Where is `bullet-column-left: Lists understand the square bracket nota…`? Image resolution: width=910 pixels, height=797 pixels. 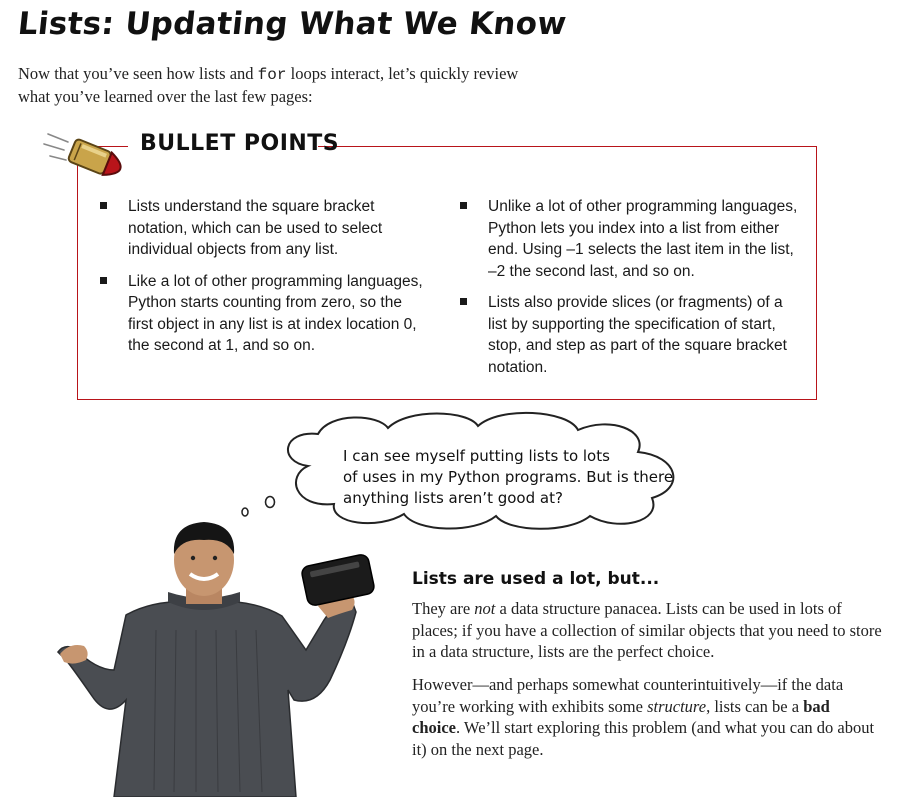
bullet-column-left: Lists understand the square bracket nota… is located at coordinates (263, 281).